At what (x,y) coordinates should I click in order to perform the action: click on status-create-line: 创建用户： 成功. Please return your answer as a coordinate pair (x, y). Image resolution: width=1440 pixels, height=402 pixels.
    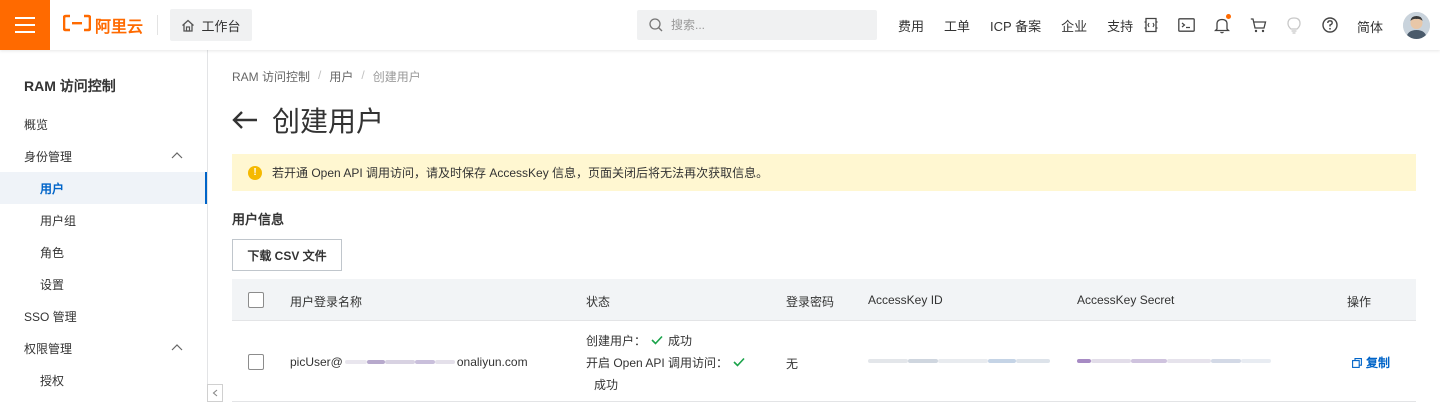
    Looking at the image, I should click on (668, 340).